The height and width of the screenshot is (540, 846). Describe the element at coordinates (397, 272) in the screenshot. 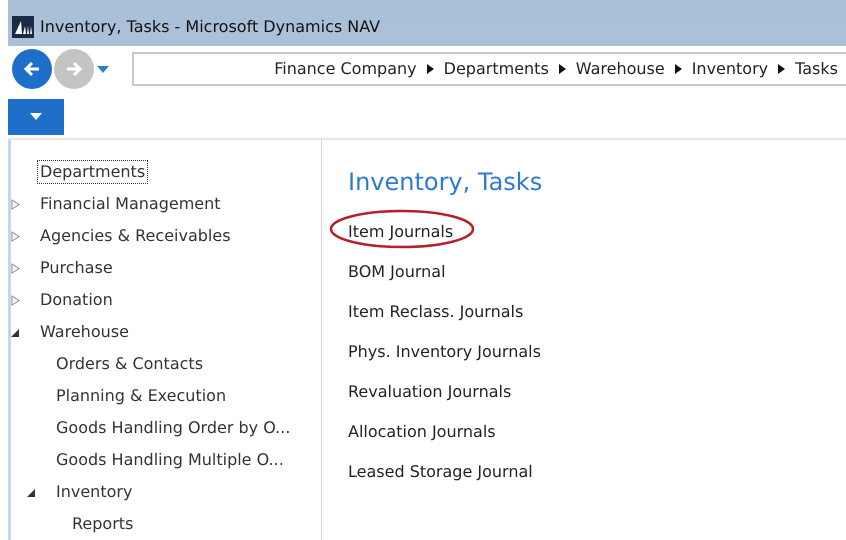

I see `task-link: BOM Journal` at that location.